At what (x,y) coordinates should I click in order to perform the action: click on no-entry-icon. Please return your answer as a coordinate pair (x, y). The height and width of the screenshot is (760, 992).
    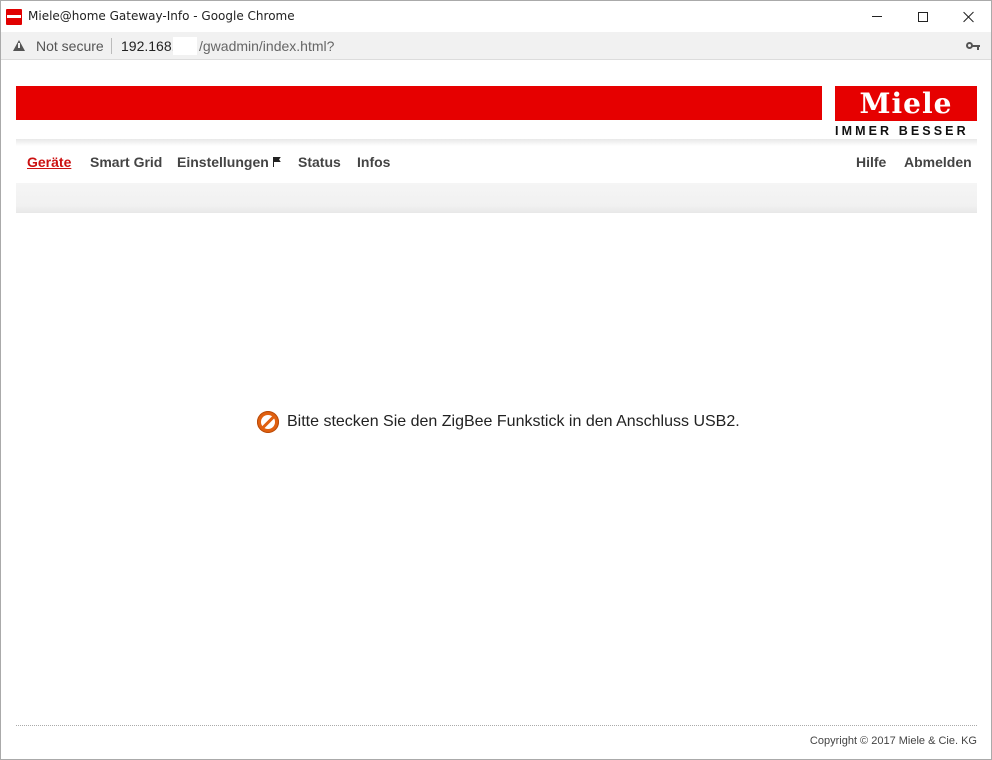
    Looking at the image, I should click on (268, 422).